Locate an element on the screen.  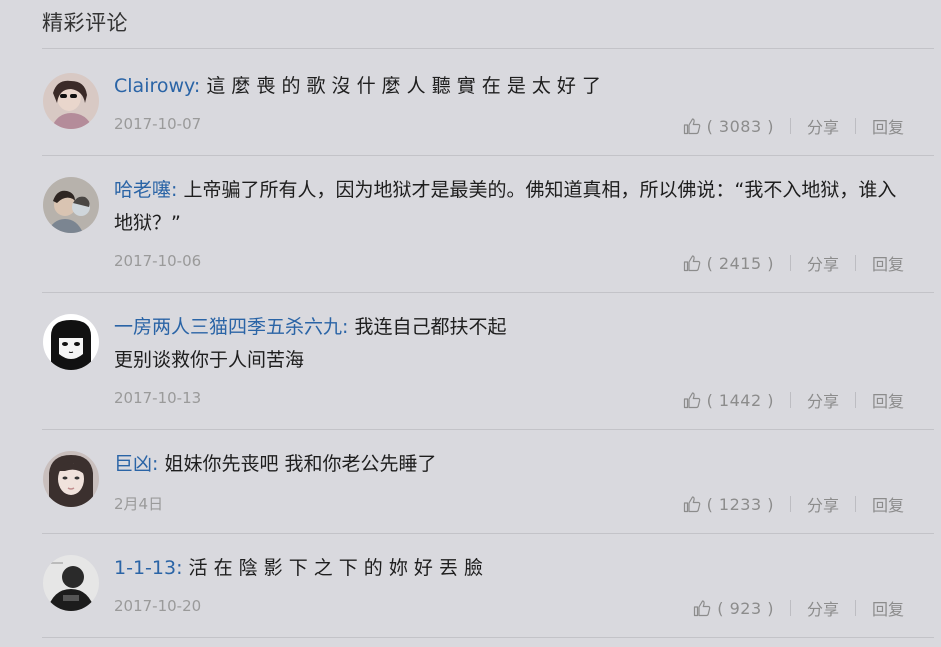
like-button: ( 2415 ) is located at coordinates (728, 263).